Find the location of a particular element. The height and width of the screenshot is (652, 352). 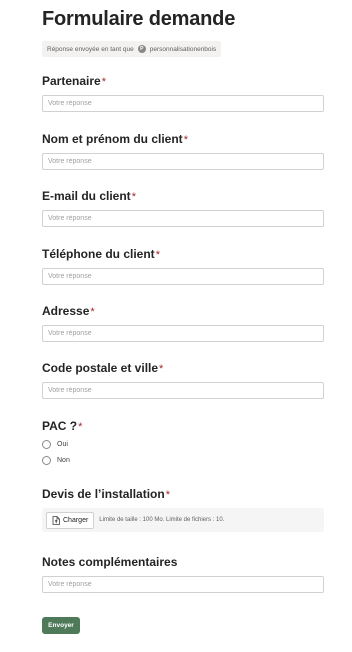

sent-as-text: Réponse envoyée en tant que is located at coordinates (90, 49).